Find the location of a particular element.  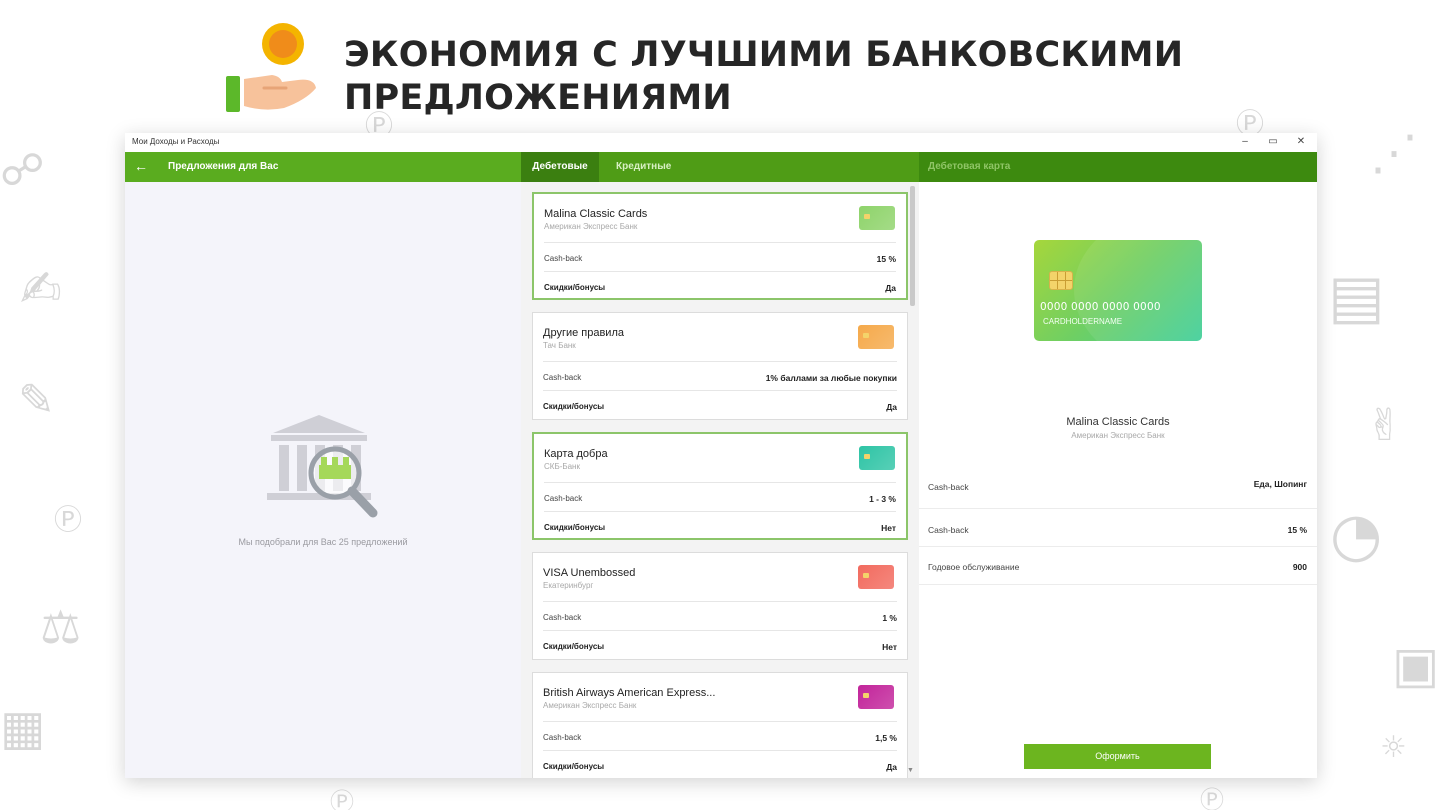

chip-icon is located at coordinates (1061, 280).